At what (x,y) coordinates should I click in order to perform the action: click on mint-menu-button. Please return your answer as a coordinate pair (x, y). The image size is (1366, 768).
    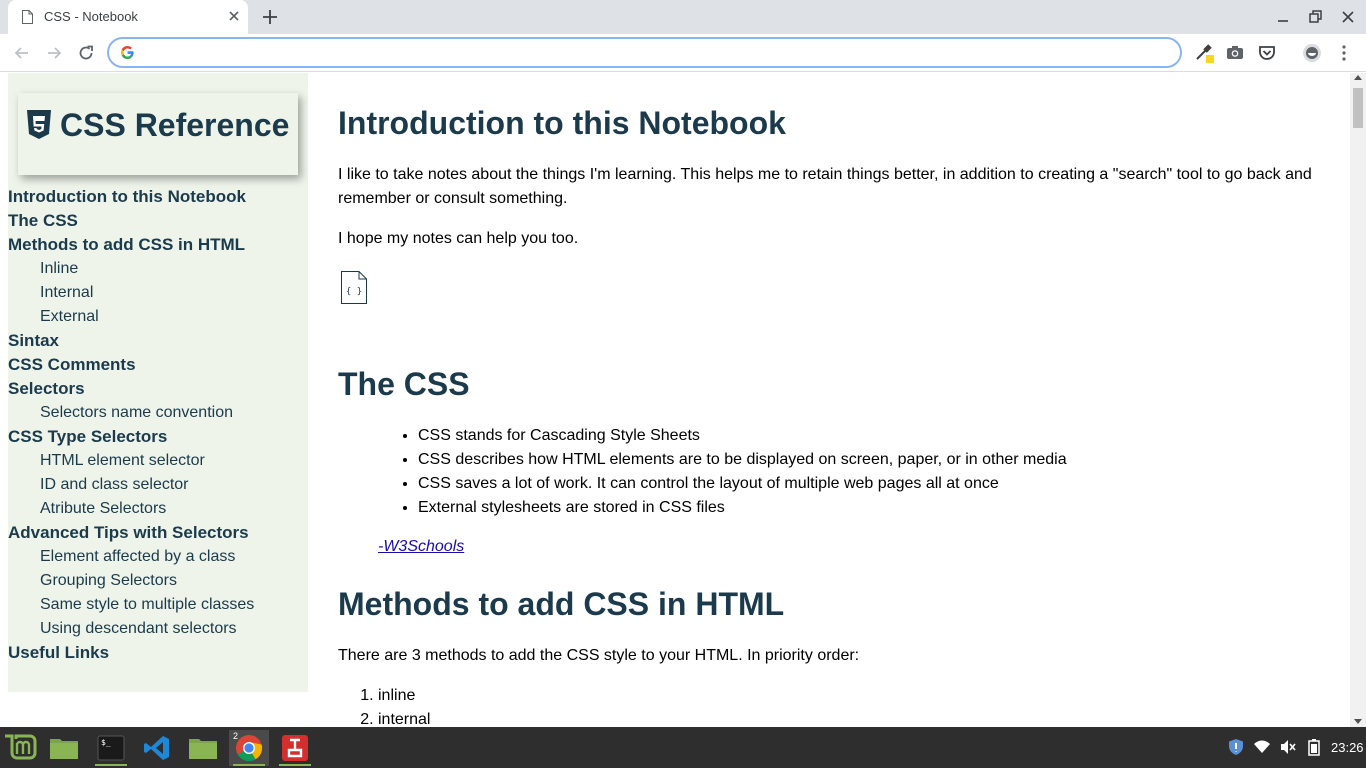
    Looking at the image, I should click on (20, 748).